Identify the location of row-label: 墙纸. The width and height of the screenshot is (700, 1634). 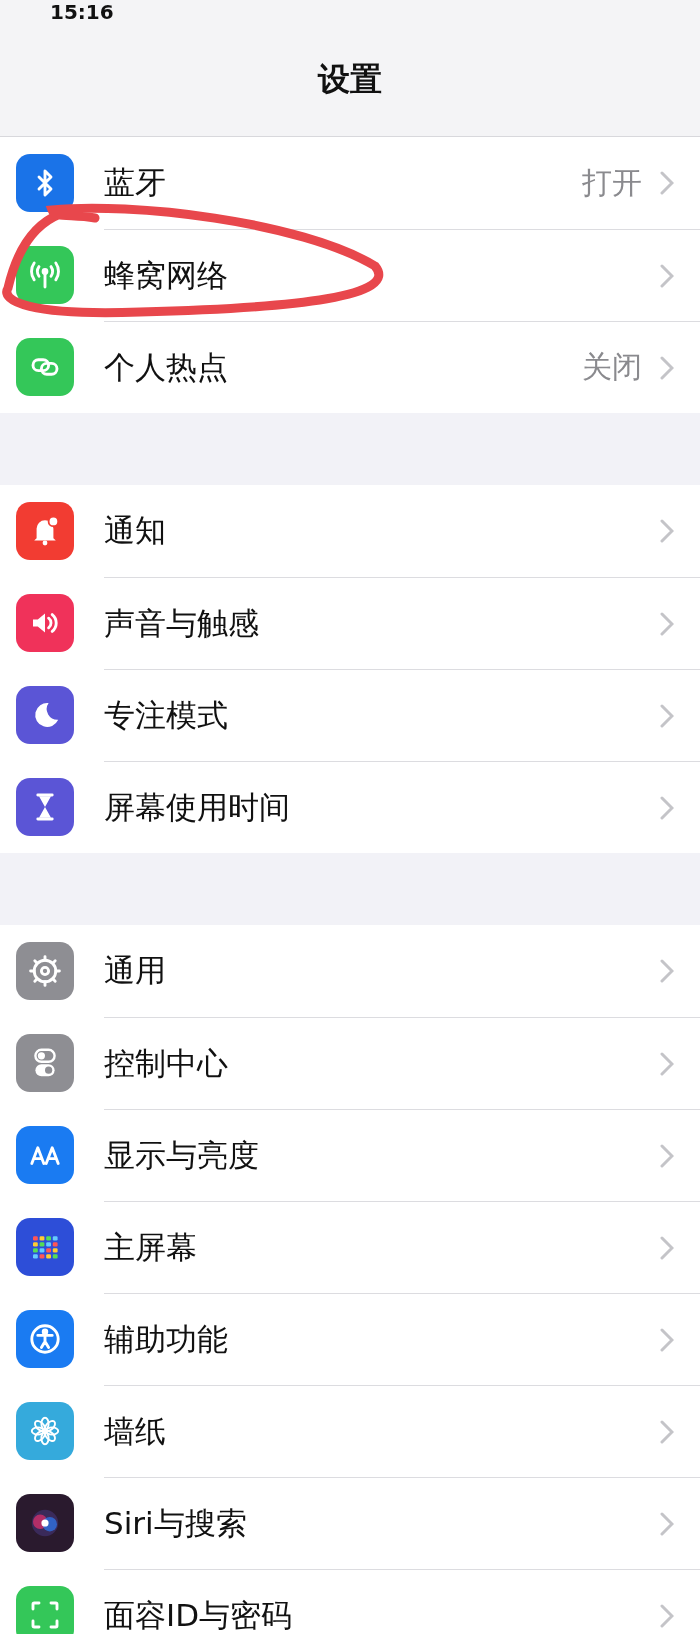
(135, 1431).